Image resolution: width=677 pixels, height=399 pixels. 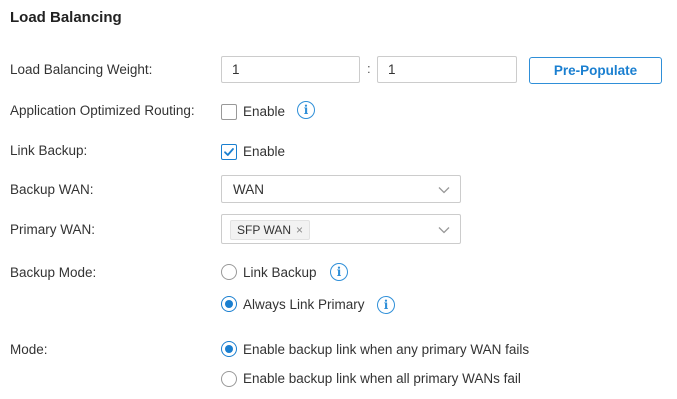 What do you see at coordinates (264, 151) in the screenshot?
I see `link-backup-enable-label: Enable` at bounding box center [264, 151].